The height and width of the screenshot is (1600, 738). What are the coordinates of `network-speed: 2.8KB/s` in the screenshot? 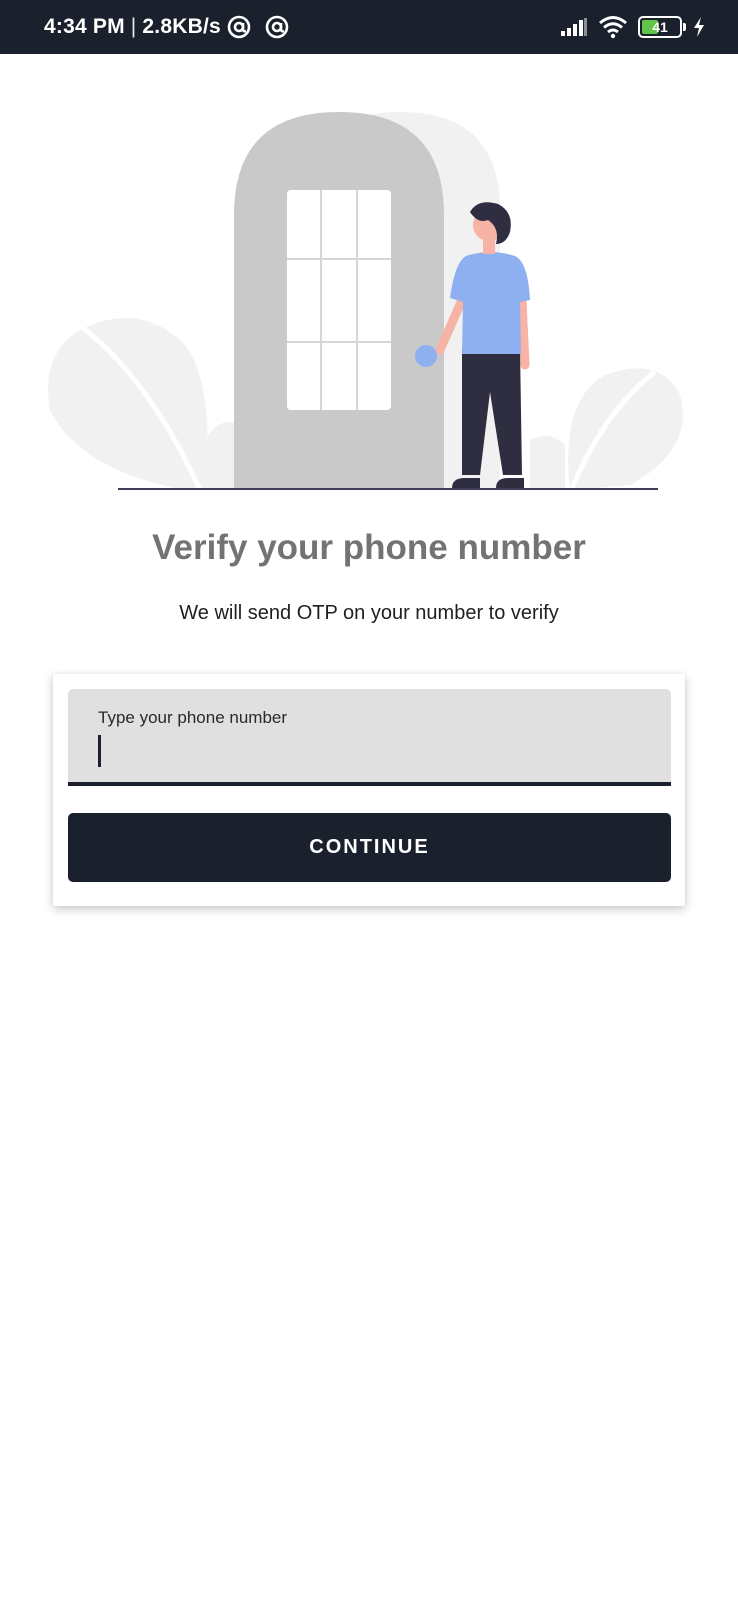 It's located at (181, 26).